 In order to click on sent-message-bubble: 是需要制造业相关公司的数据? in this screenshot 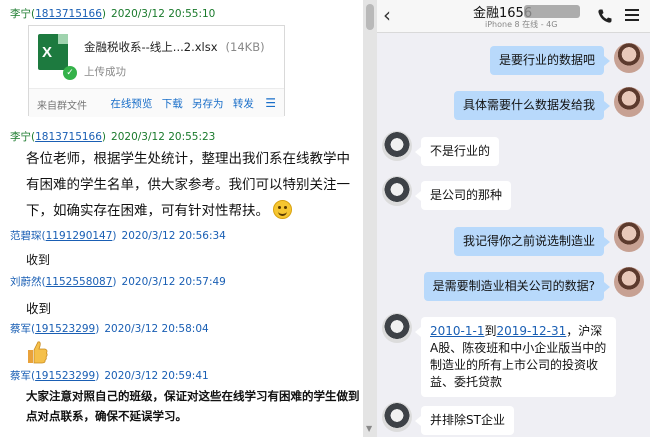, I will do `click(517, 286)`.